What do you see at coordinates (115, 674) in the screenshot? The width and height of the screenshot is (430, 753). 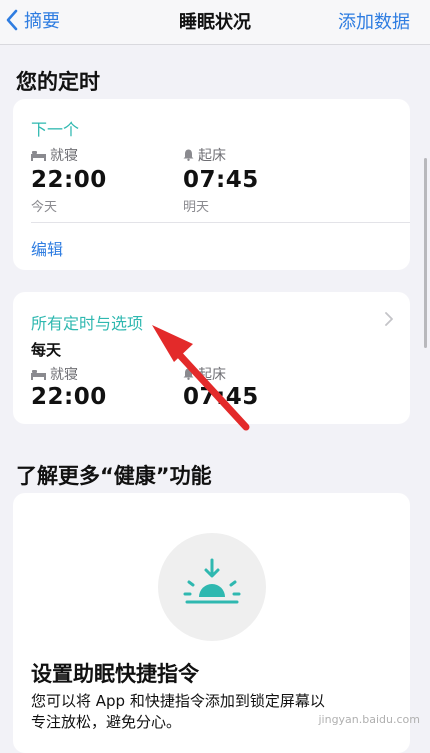 I see `shortcut-title: 设置助眠快捷指令` at bounding box center [115, 674].